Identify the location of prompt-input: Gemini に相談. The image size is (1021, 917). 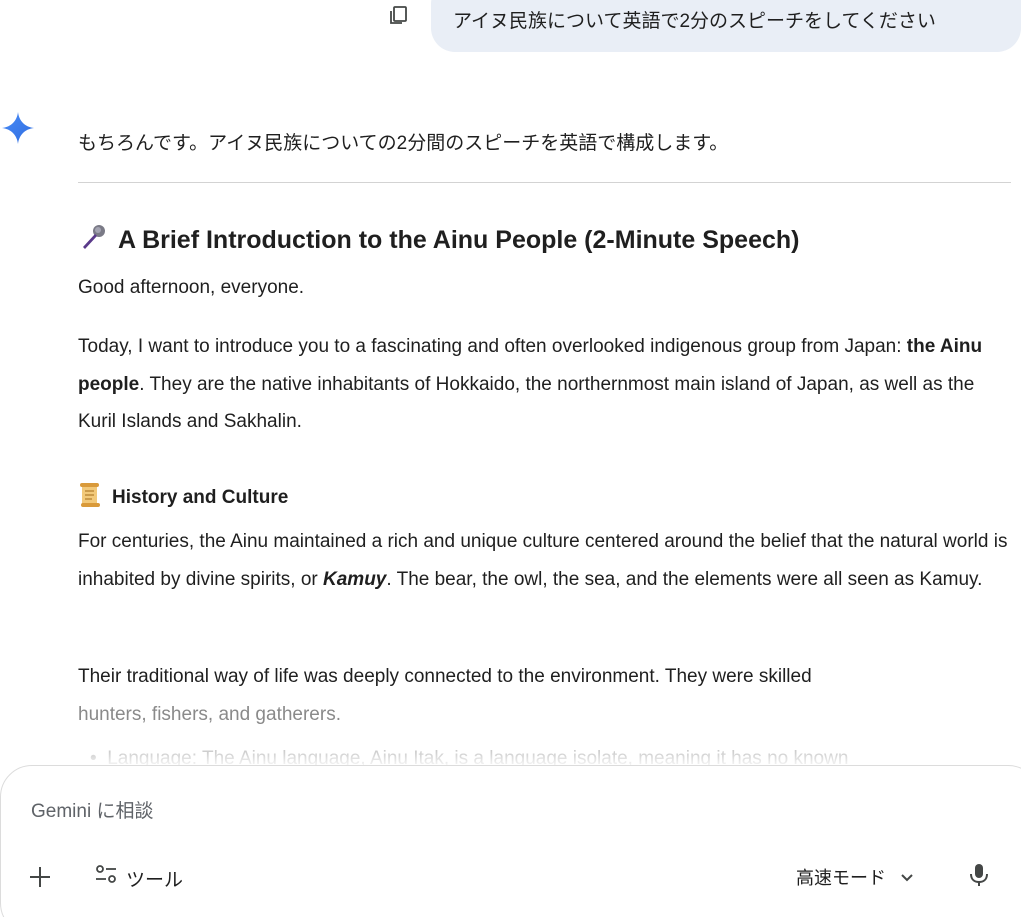
(92, 809).